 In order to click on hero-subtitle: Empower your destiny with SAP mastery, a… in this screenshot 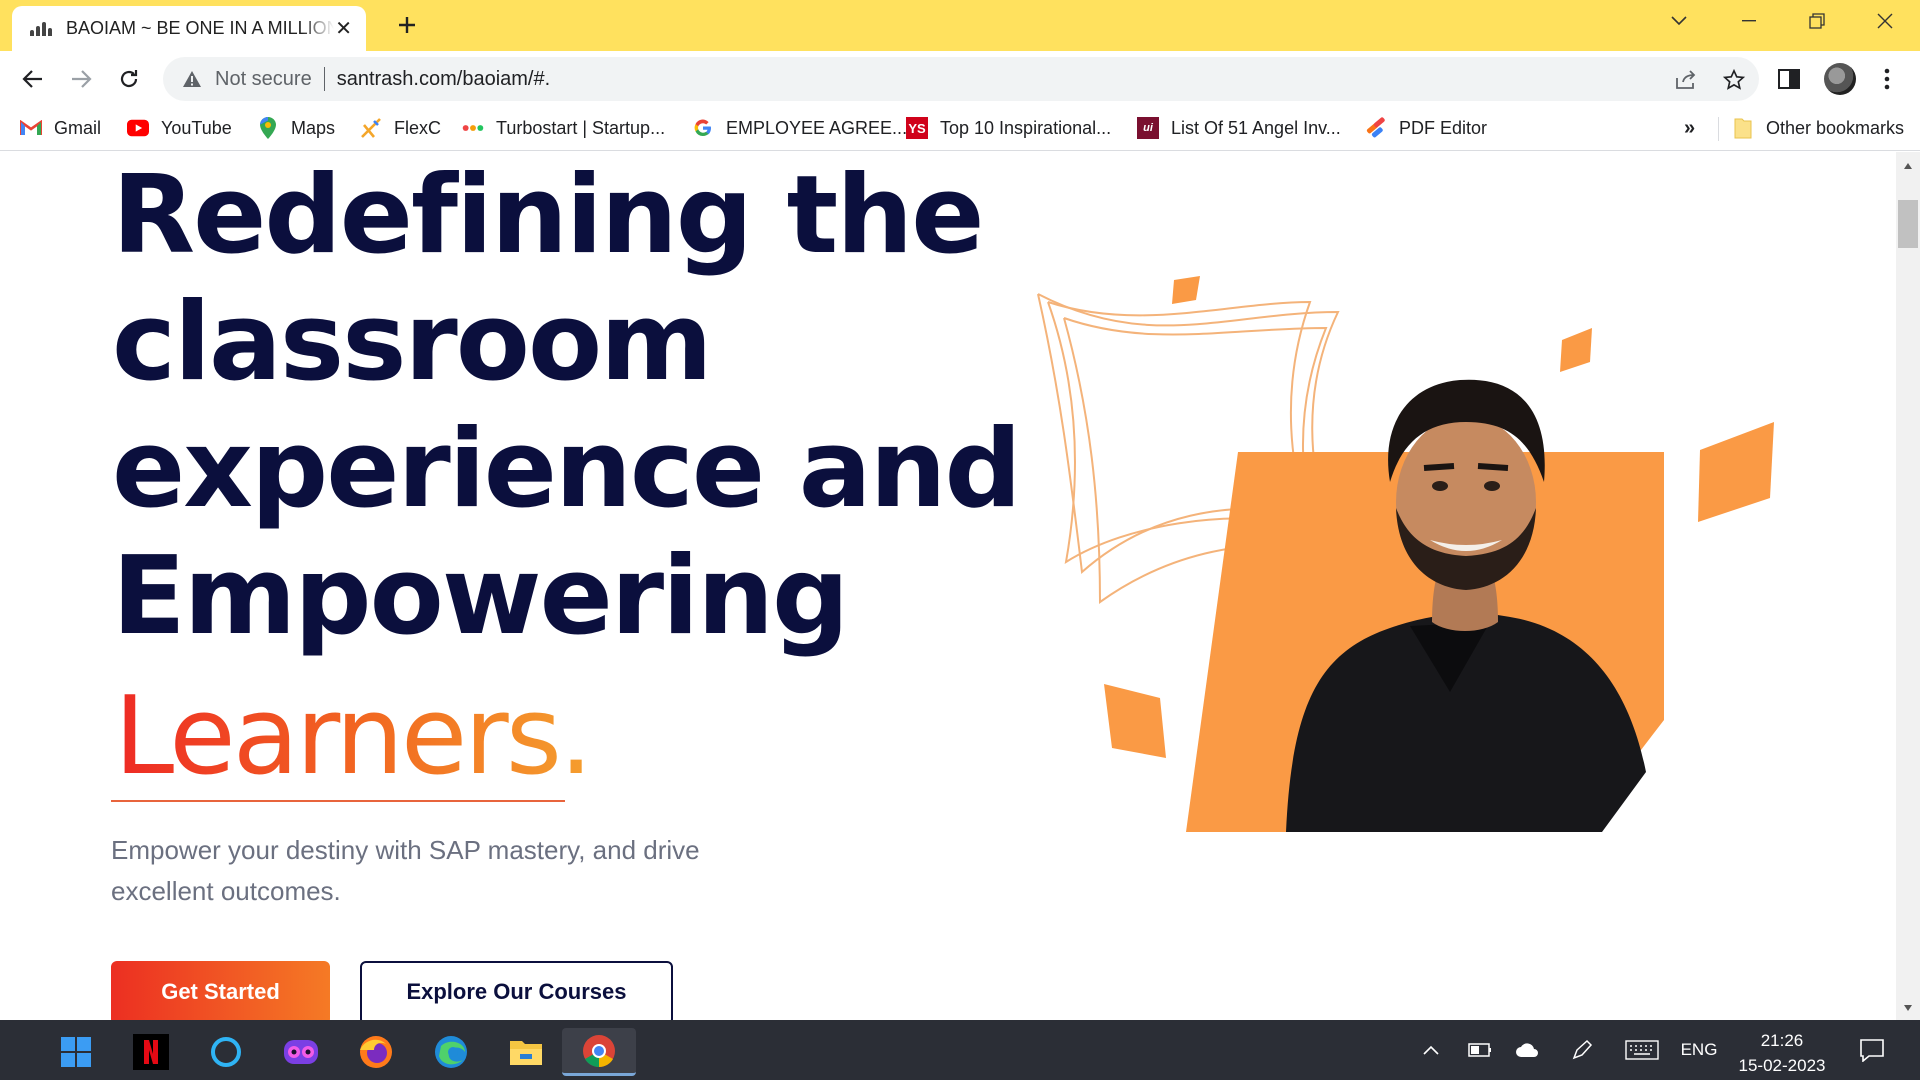, I will do `click(405, 870)`.